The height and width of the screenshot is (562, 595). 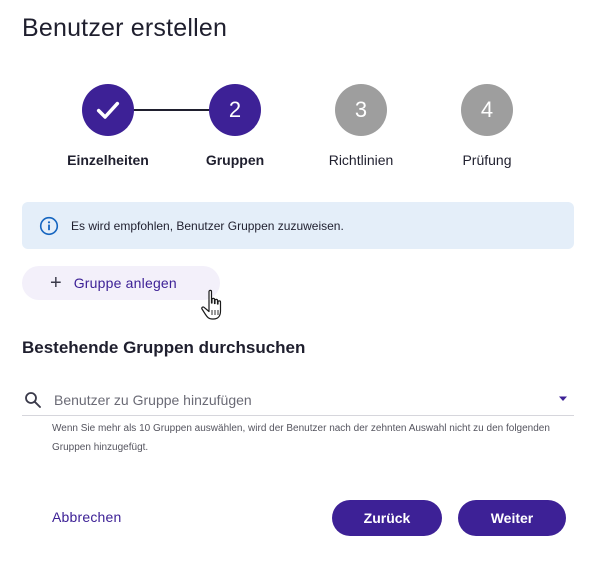 I want to click on step-label: Richtlinien, so click(x=361, y=160).